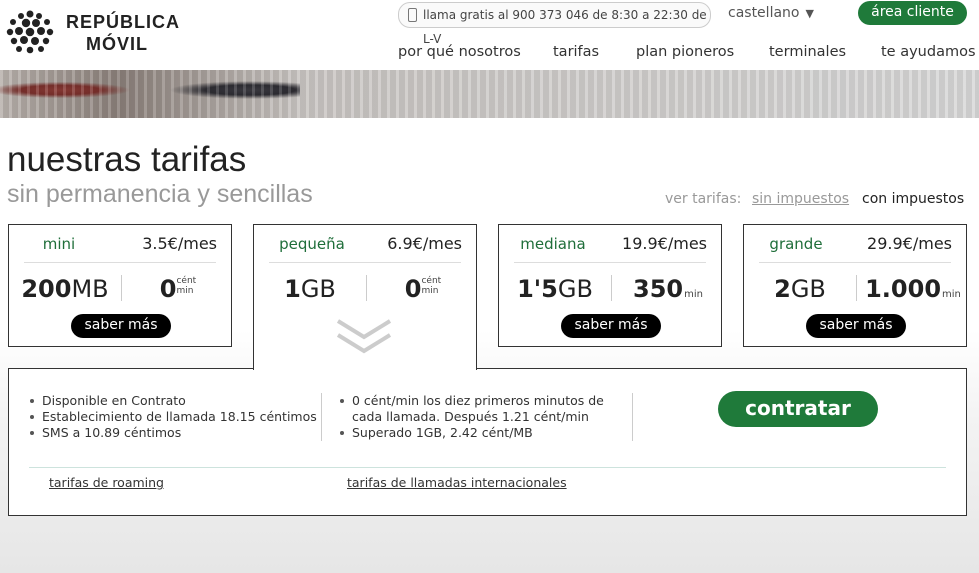 Image resolution: width=979 pixels, height=573 pixels. What do you see at coordinates (658, 289) in the screenshot?
I see `minutes-amount: 350` at bounding box center [658, 289].